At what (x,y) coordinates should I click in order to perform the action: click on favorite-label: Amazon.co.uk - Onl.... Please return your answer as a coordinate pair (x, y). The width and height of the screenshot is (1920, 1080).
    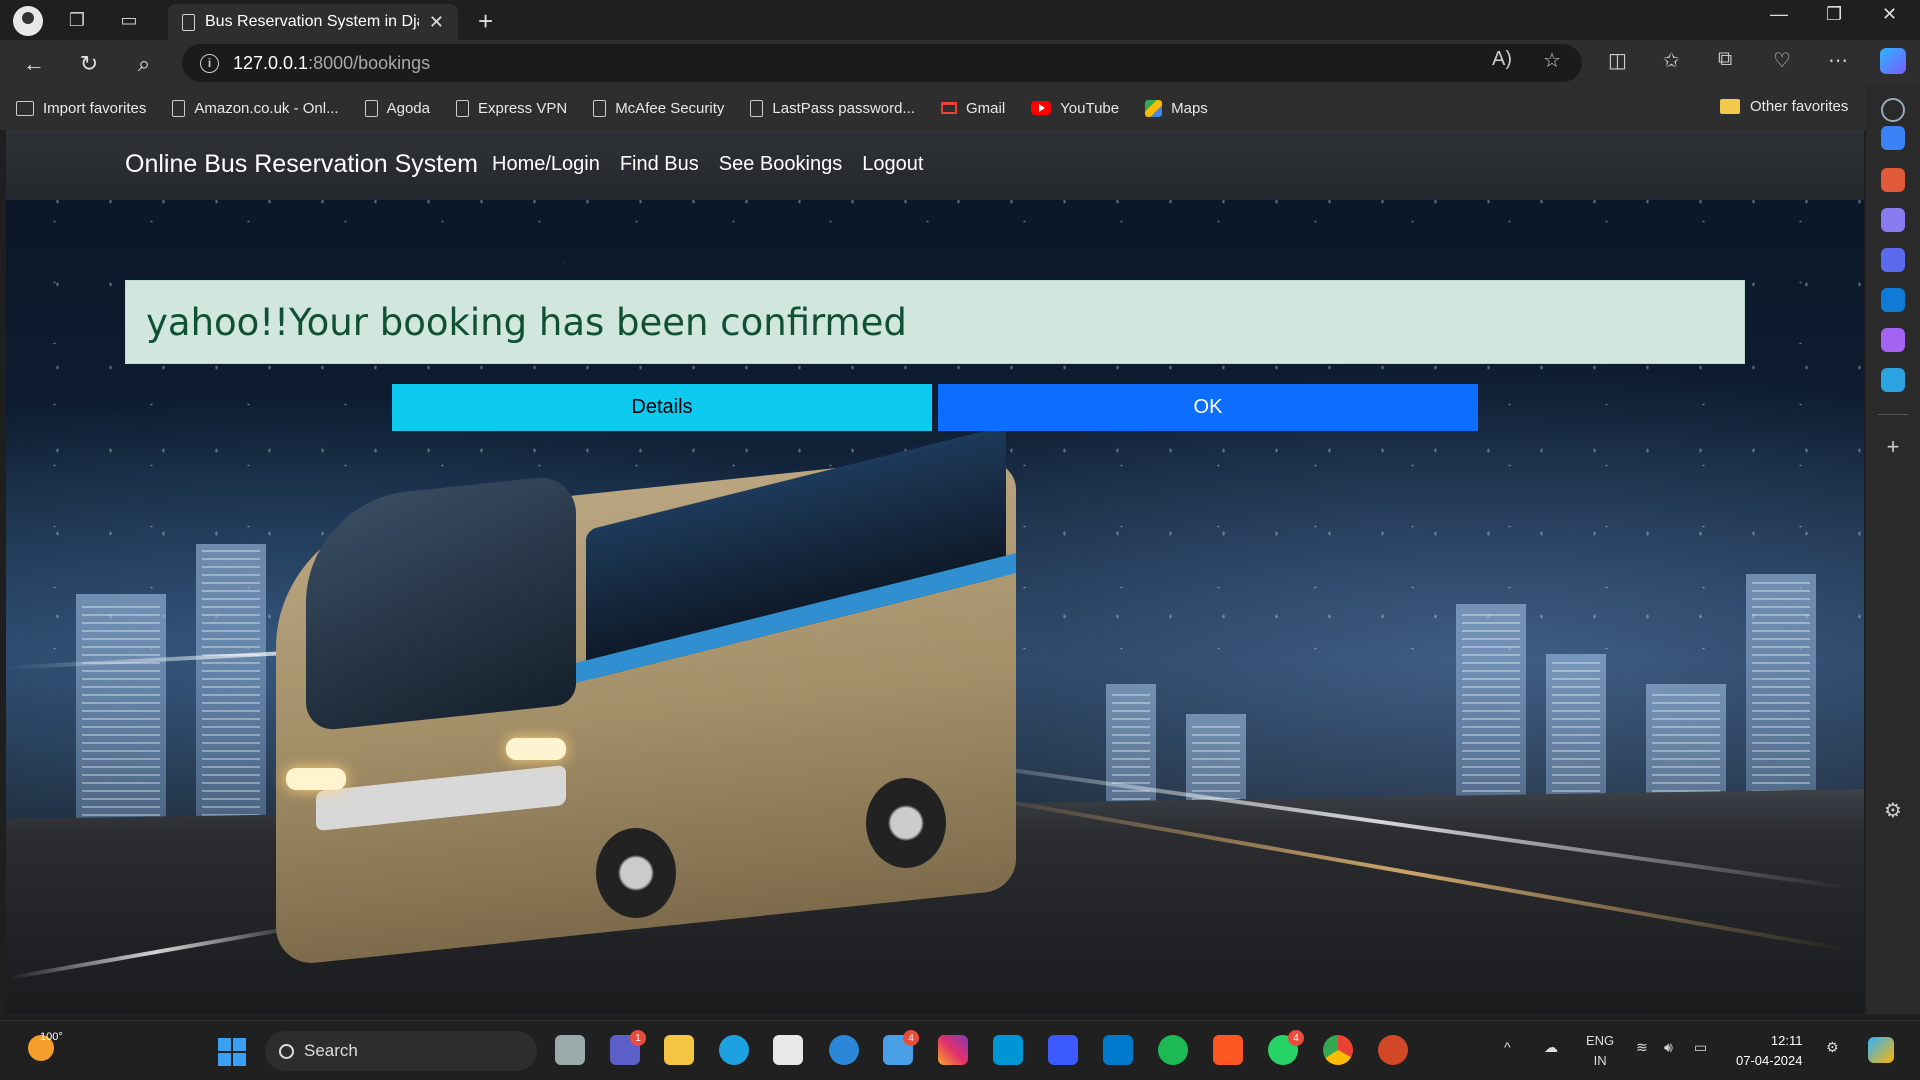
    Looking at the image, I should click on (266, 108).